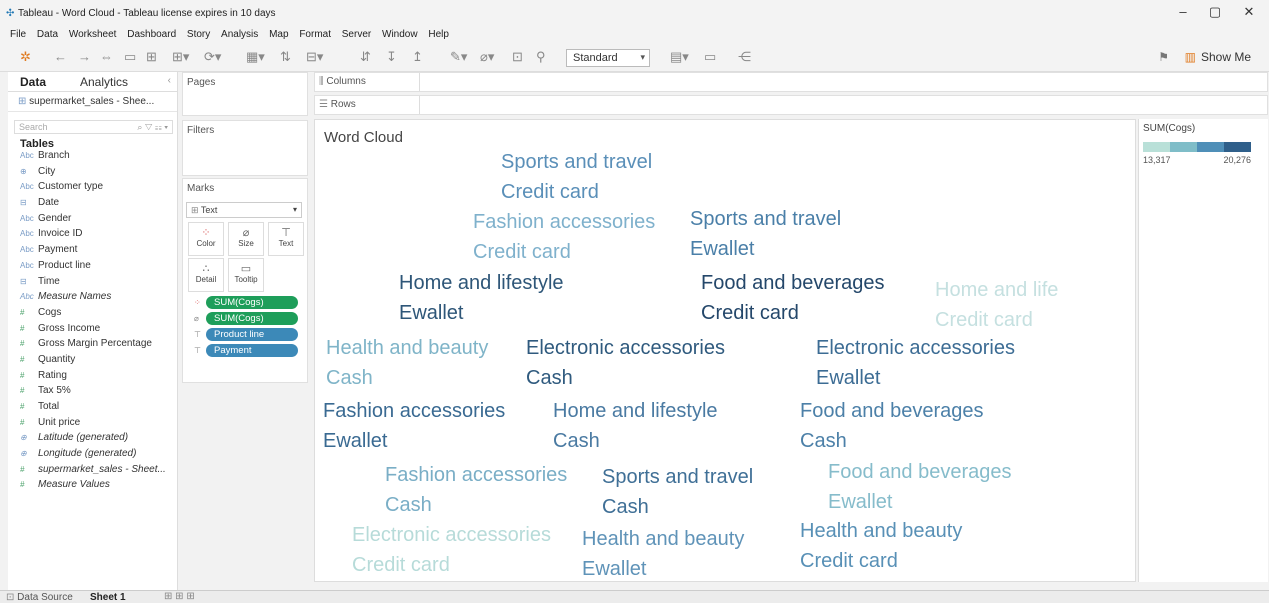  Describe the element at coordinates (744, 57) in the screenshot. I see `share-icon: ⋲` at that location.